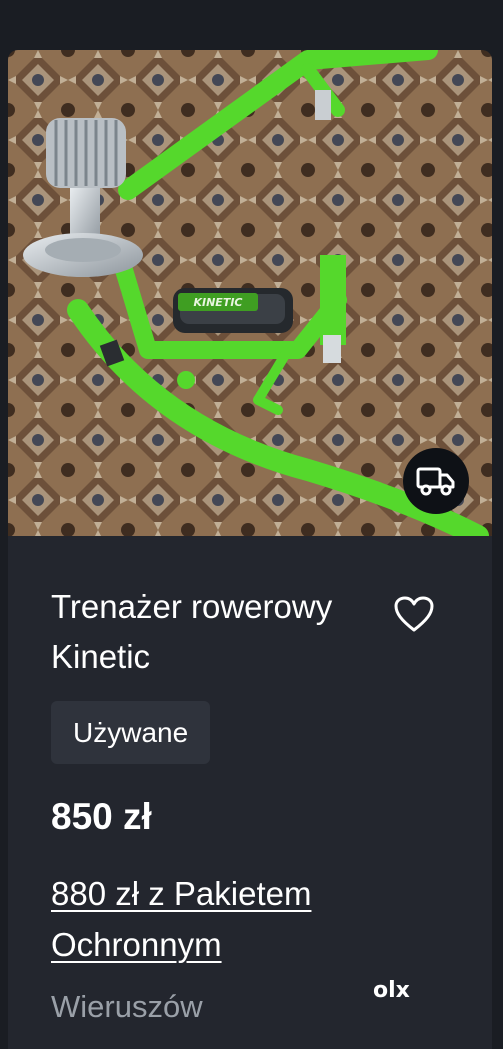 The width and height of the screenshot is (503, 1049). Describe the element at coordinates (127, 1006) in the screenshot. I see `listing-location: Wieruszów` at that location.